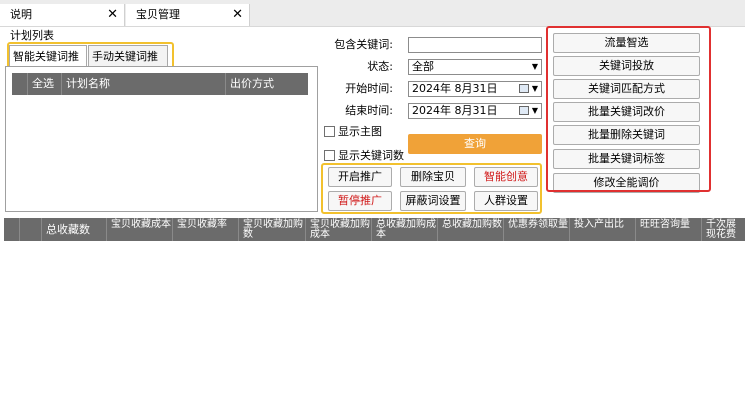  What do you see at coordinates (158, 14) in the screenshot?
I see `tab-item-management-label: 宝贝管理` at bounding box center [158, 14].